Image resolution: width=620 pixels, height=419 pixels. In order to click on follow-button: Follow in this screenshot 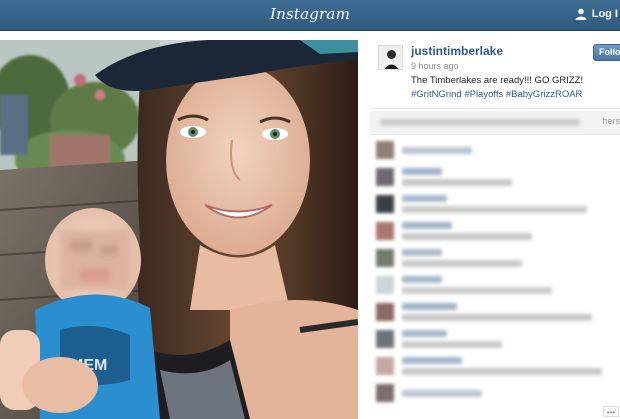, I will do `click(606, 52)`.